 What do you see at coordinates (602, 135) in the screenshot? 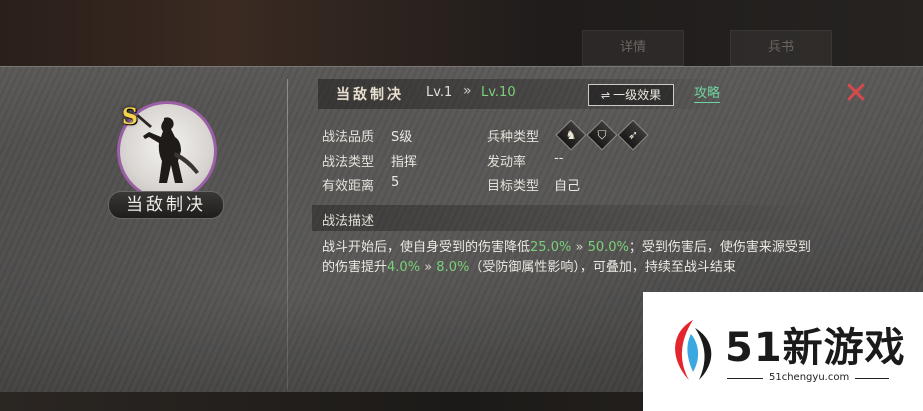
I see `shield-icon: ⛉` at bounding box center [602, 135].